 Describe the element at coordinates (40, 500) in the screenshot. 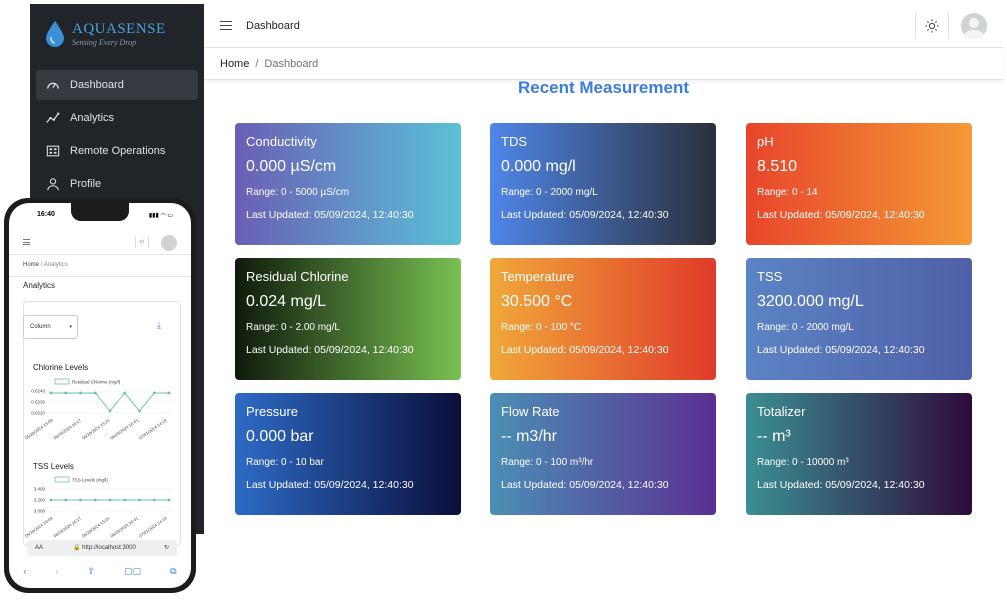

I see `y-tick-label: 3.200` at that location.